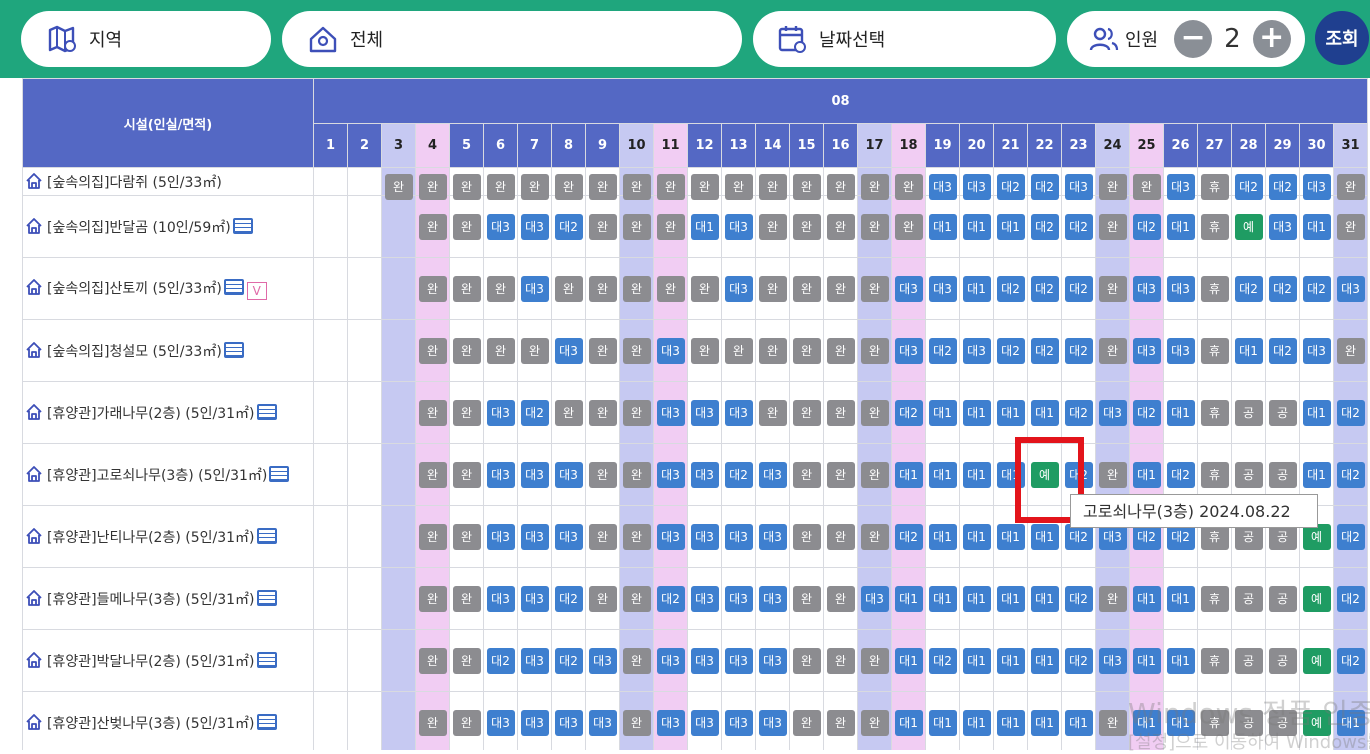 This screenshot has width=1370, height=754. What do you see at coordinates (1316, 598) in the screenshot?
I see `status-badge: 예` at bounding box center [1316, 598].